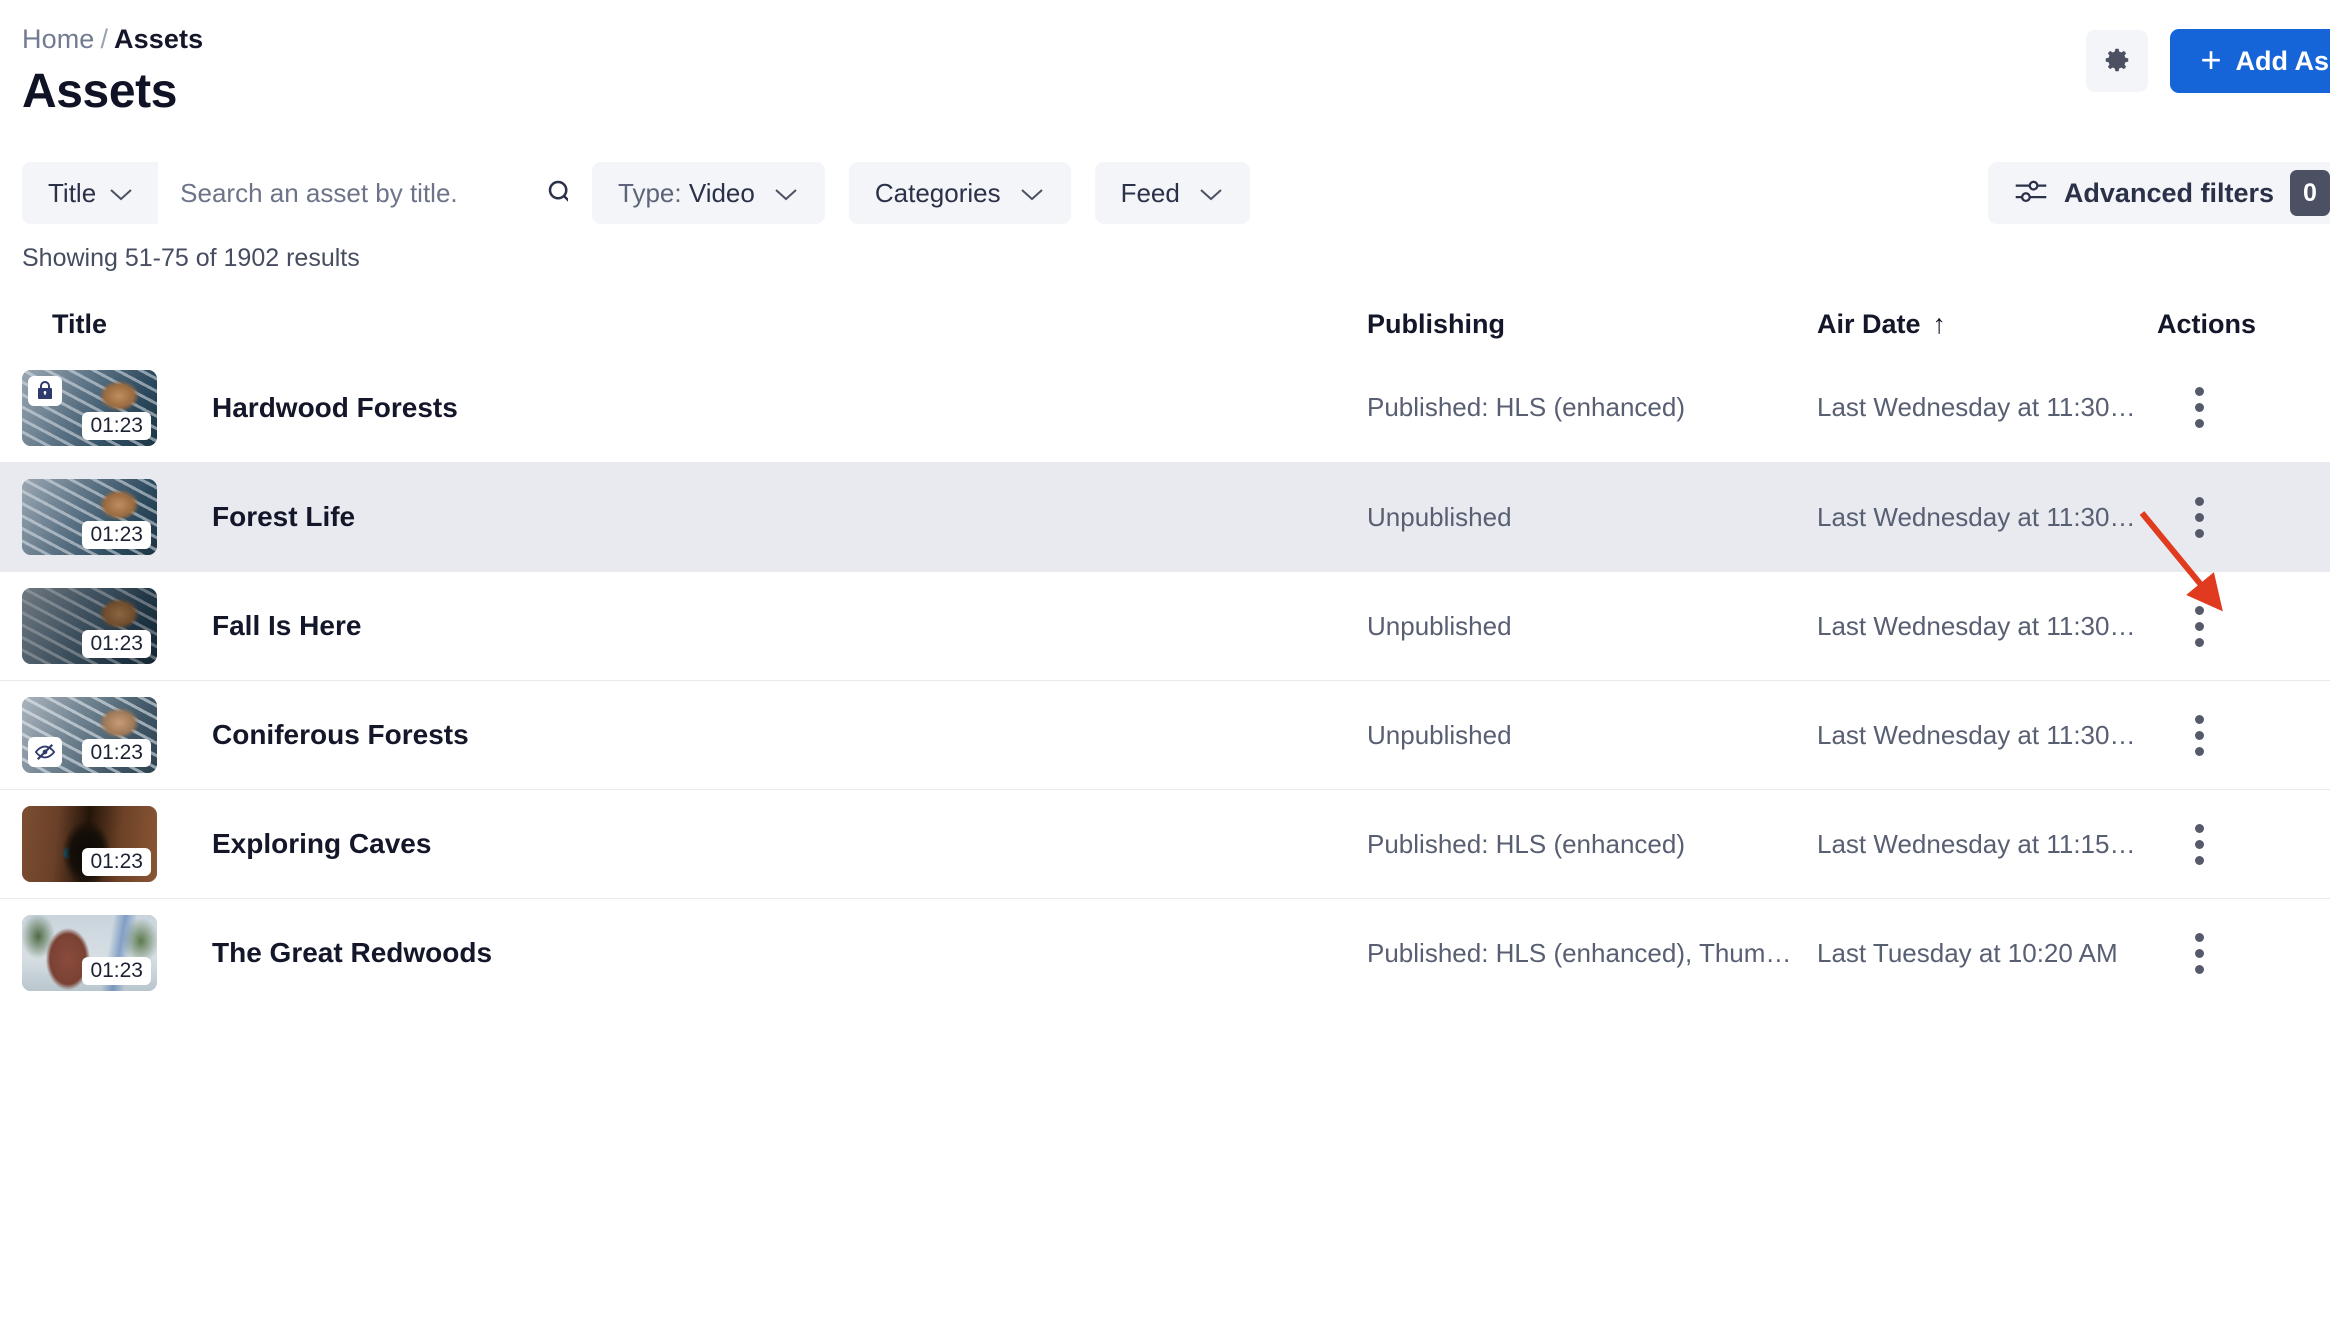  What do you see at coordinates (1869, 323) in the screenshot?
I see `column-header-air-date-label: Air Date` at bounding box center [1869, 323].